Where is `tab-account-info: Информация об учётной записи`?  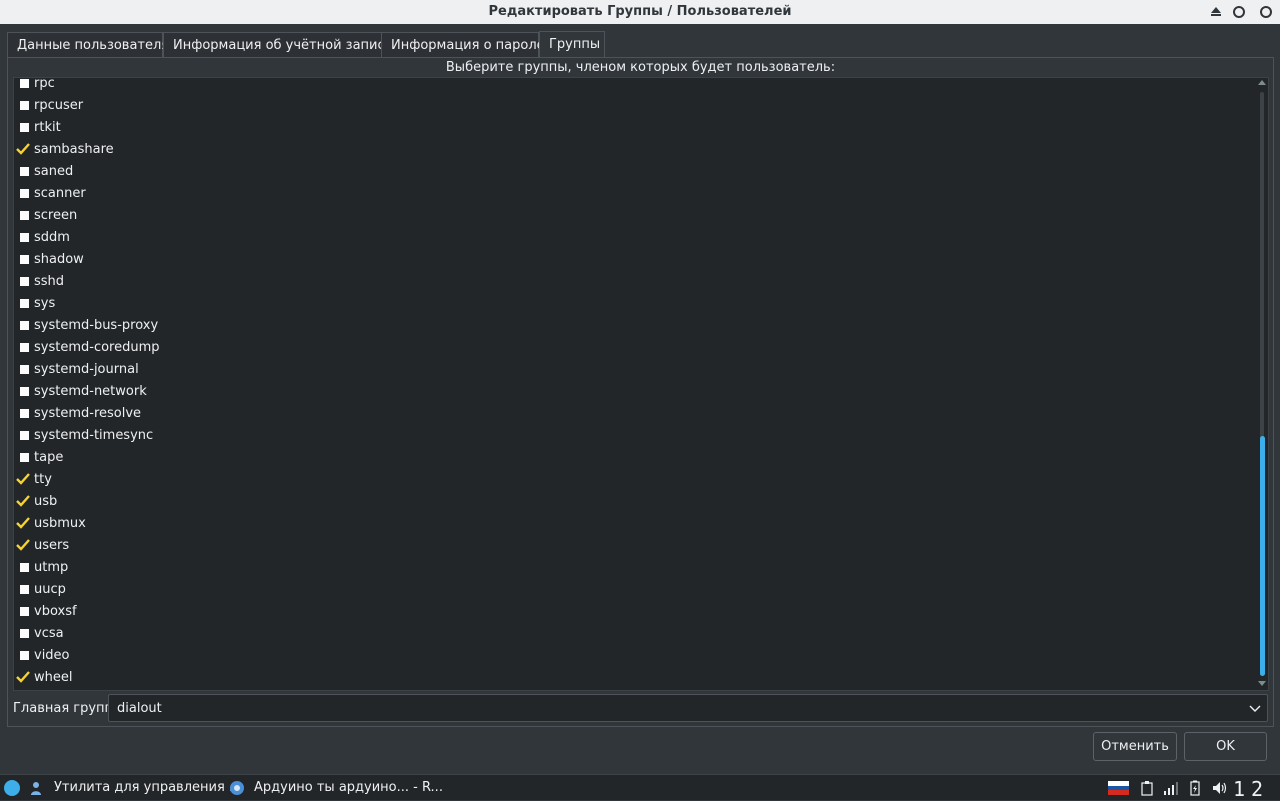 tab-account-info: Информация об учётной записи is located at coordinates (278, 45).